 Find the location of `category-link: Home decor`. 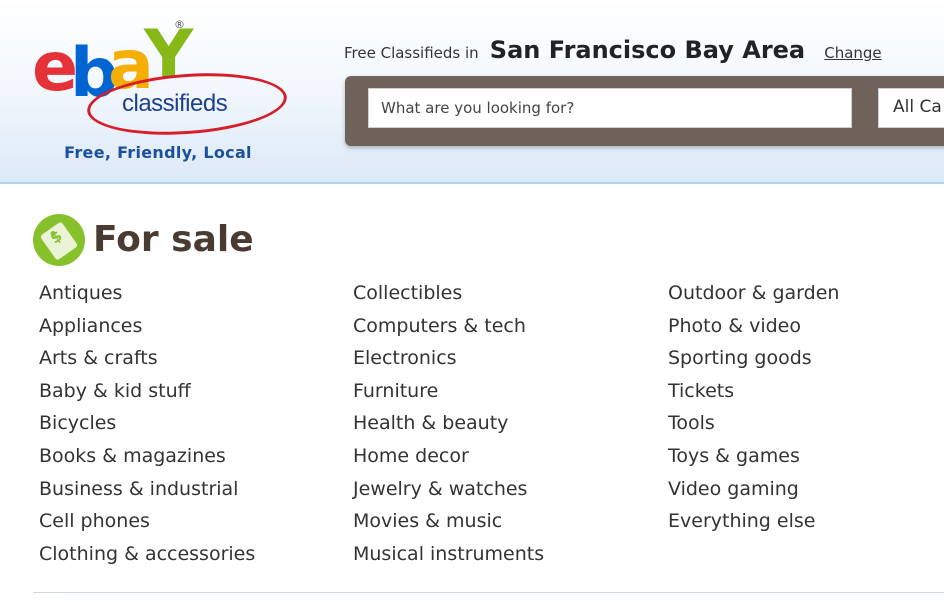

category-link: Home decor is located at coordinates (448, 459).